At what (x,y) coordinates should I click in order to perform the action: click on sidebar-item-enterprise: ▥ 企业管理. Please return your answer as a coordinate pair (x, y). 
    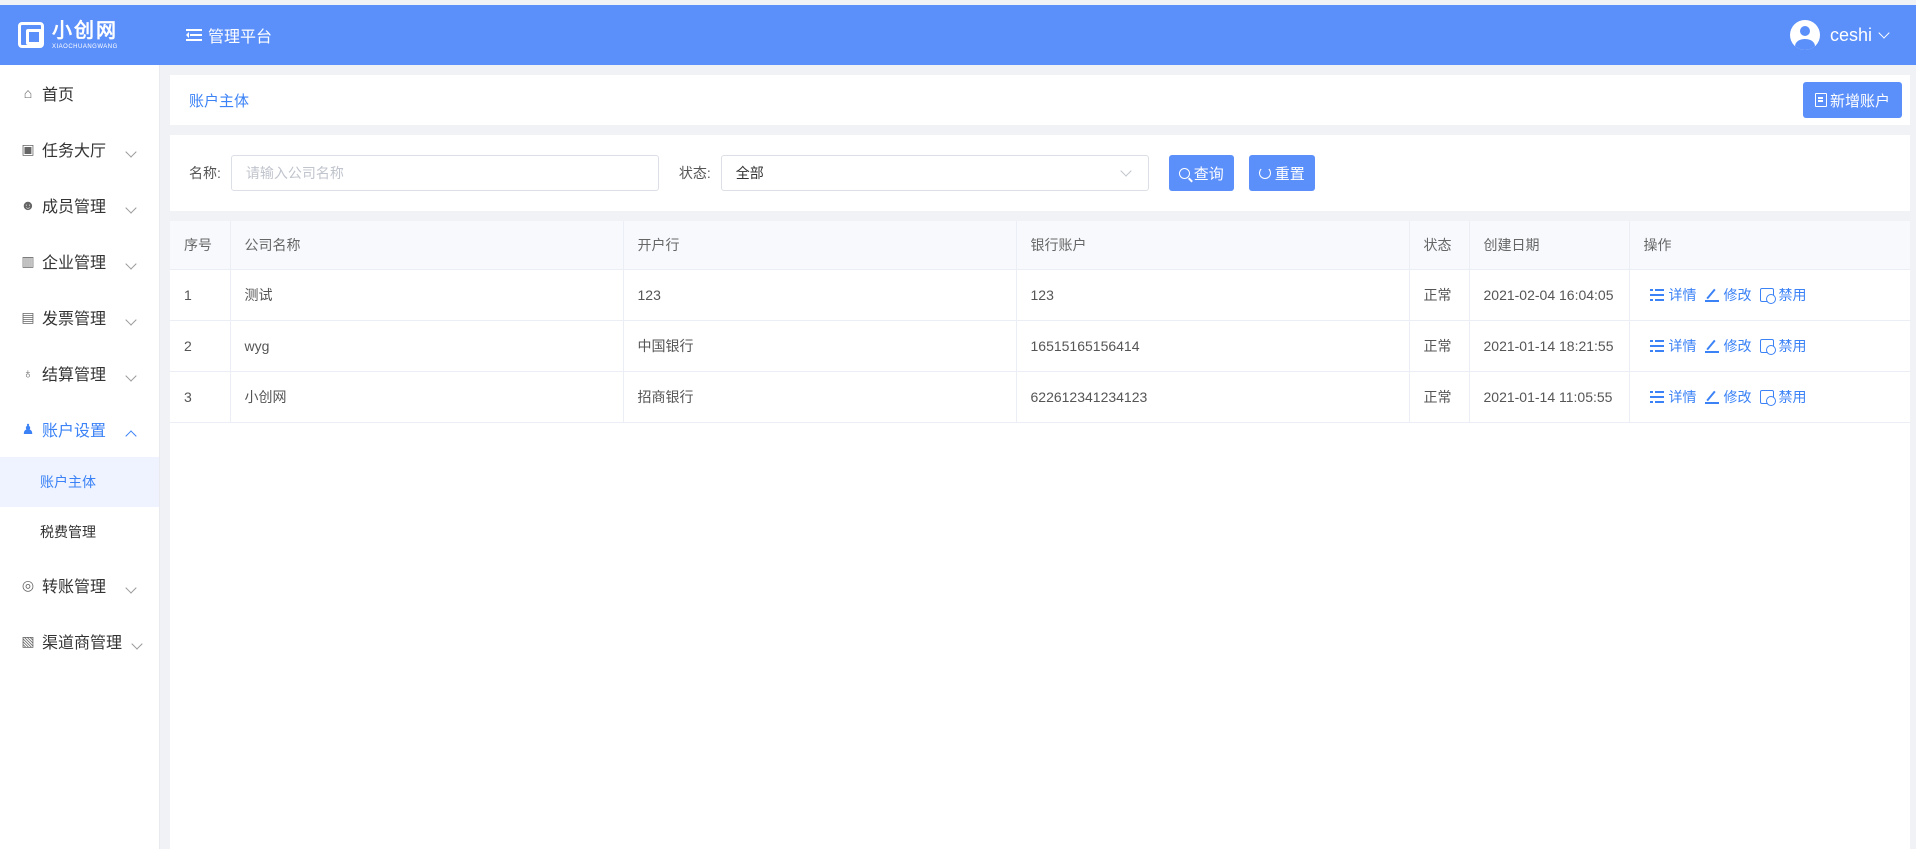
    Looking at the image, I should click on (79, 261).